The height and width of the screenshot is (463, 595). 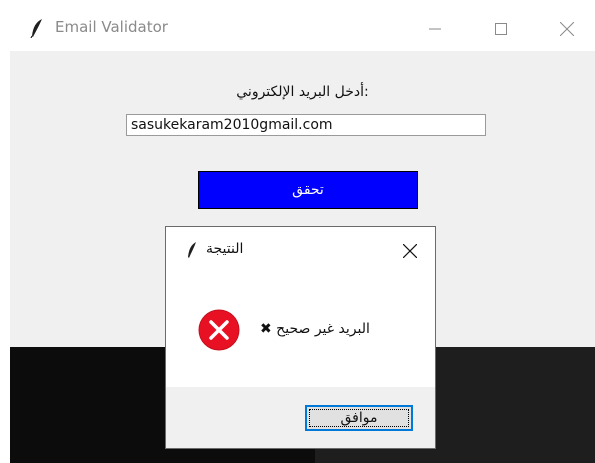 I want to click on error-icon, so click(x=219, y=330).